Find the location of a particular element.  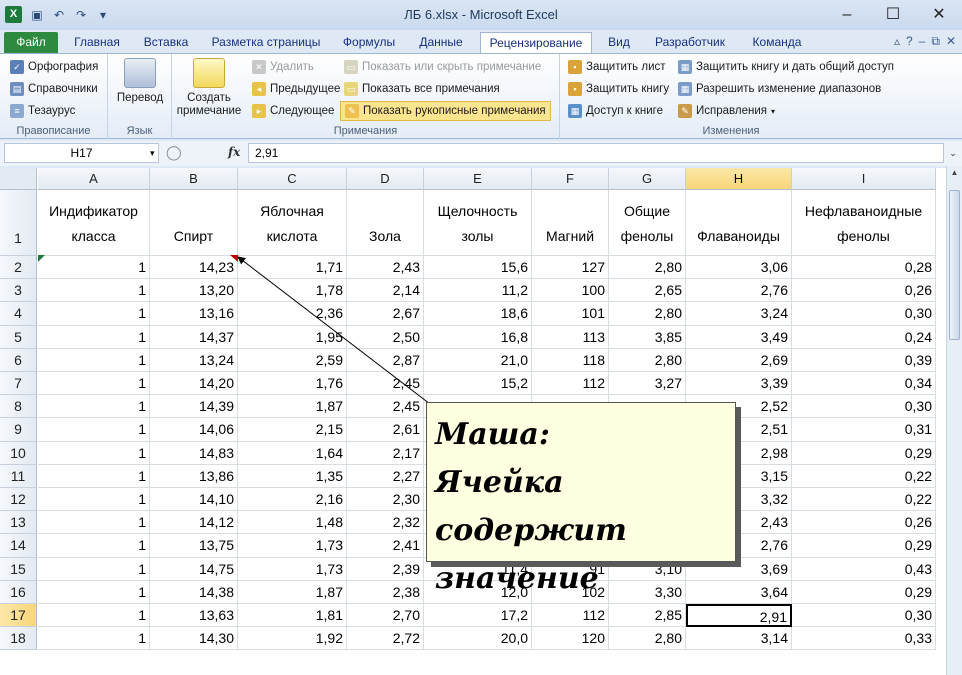

table-cell: 2,61 is located at coordinates (385, 430).